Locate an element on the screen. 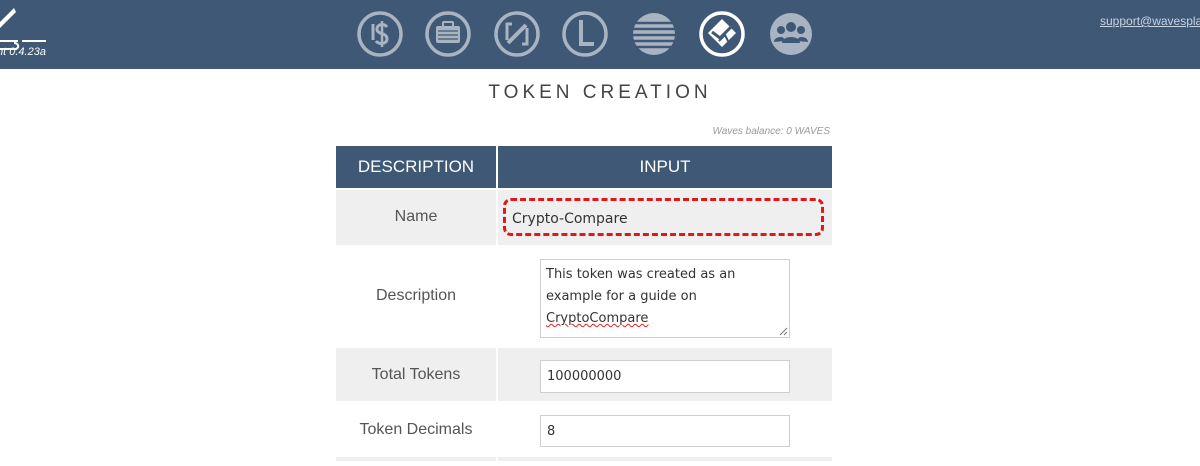  total-tokens-input is located at coordinates (665, 376).